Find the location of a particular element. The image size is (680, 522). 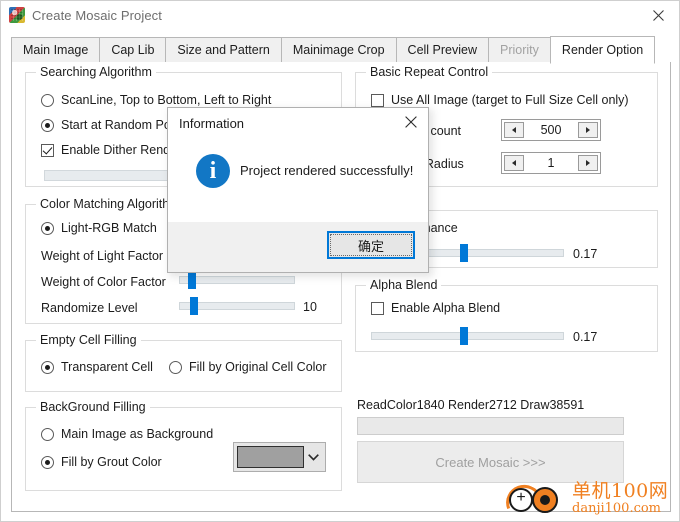

render-status-text: ReadColor1840 Render2712 Draw38591 is located at coordinates (471, 405).